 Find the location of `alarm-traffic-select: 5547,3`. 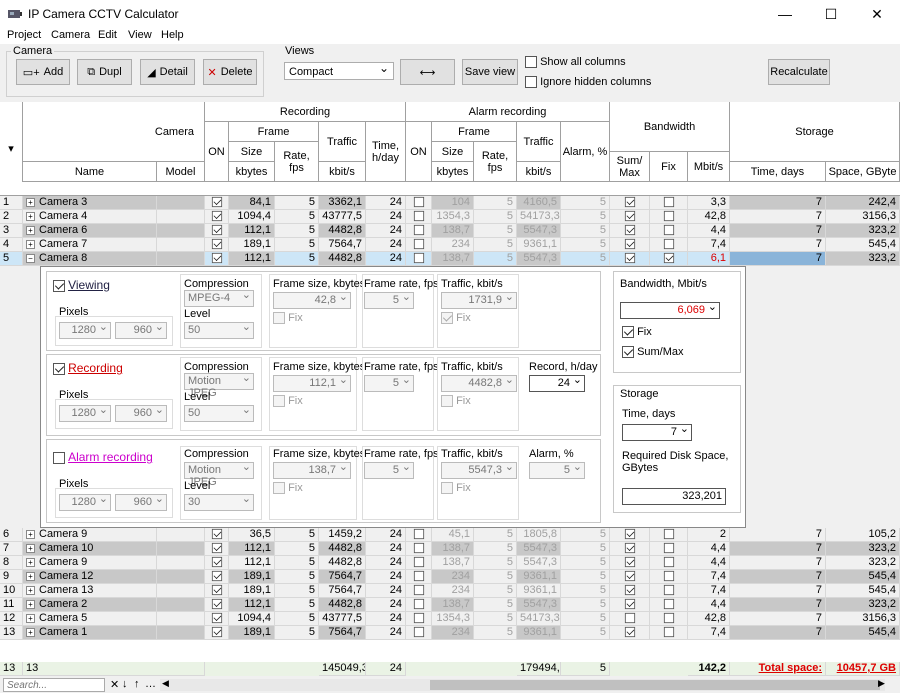

alarm-traffic-select: 5547,3 is located at coordinates (479, 469).